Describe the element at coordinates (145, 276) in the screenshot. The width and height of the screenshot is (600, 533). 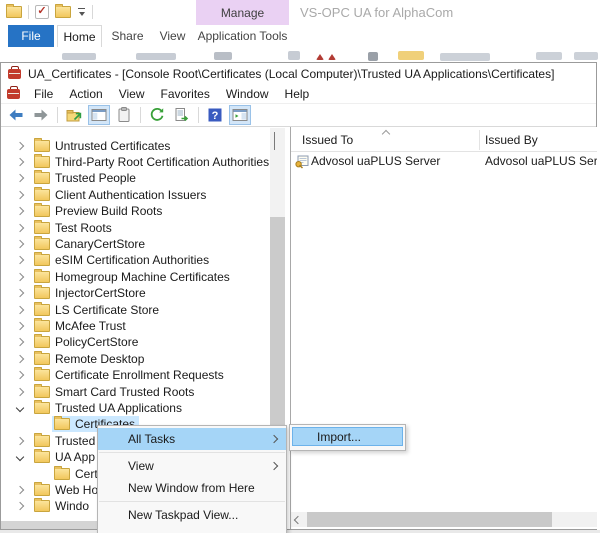
I see `tree-item-homegroup-machine-certificates: Homegroup Machine Certificates` at that location.